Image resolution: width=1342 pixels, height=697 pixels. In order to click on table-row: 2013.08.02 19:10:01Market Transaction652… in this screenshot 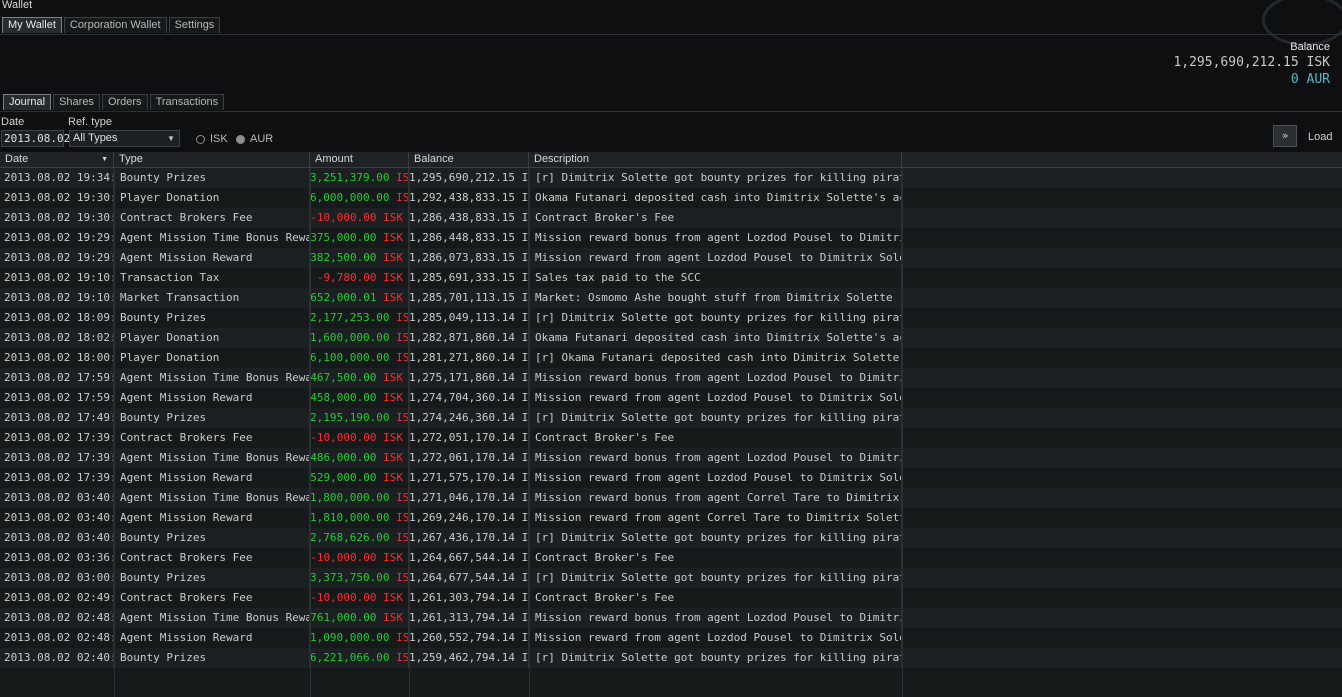, I will do `click(671, 298)`.